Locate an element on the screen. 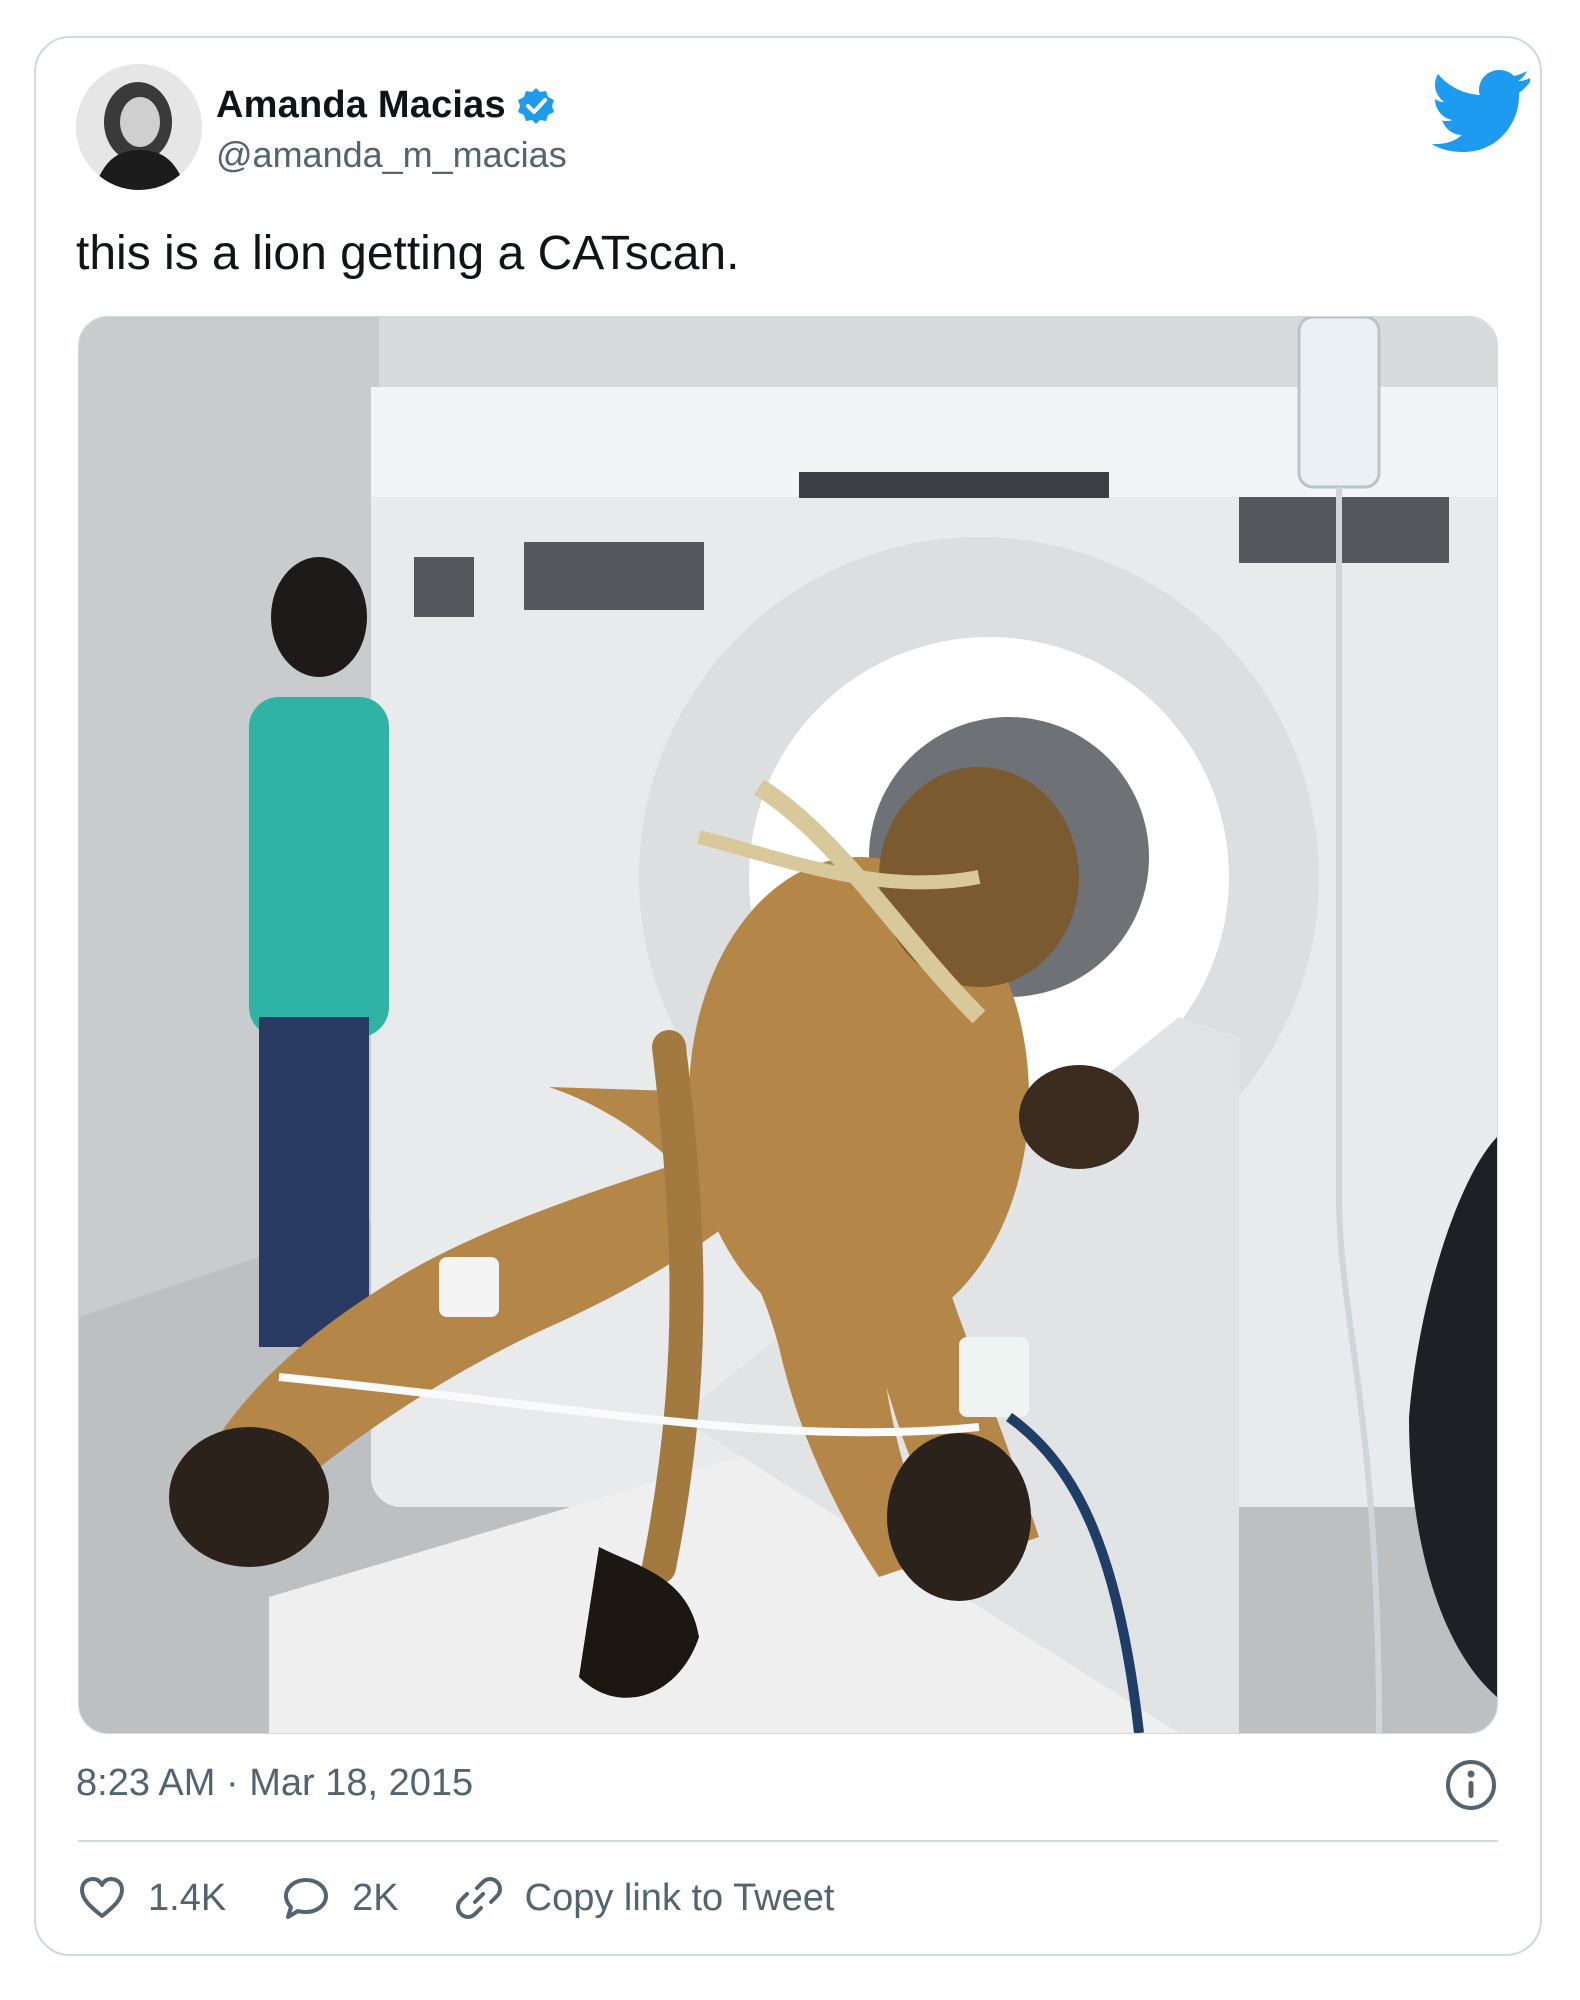  chain-link-icon is located at coordinates (478, 1898).